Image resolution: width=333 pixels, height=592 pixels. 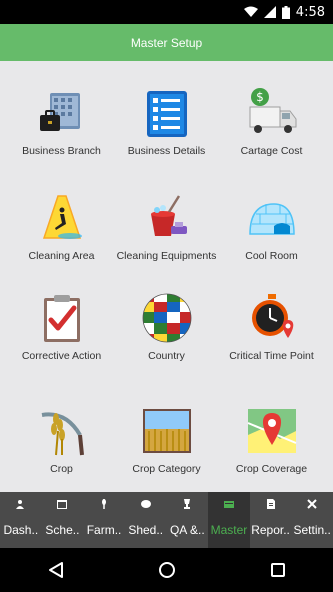 I want to click on nav-dashboard: Dash.., so click(x=21, y=520).